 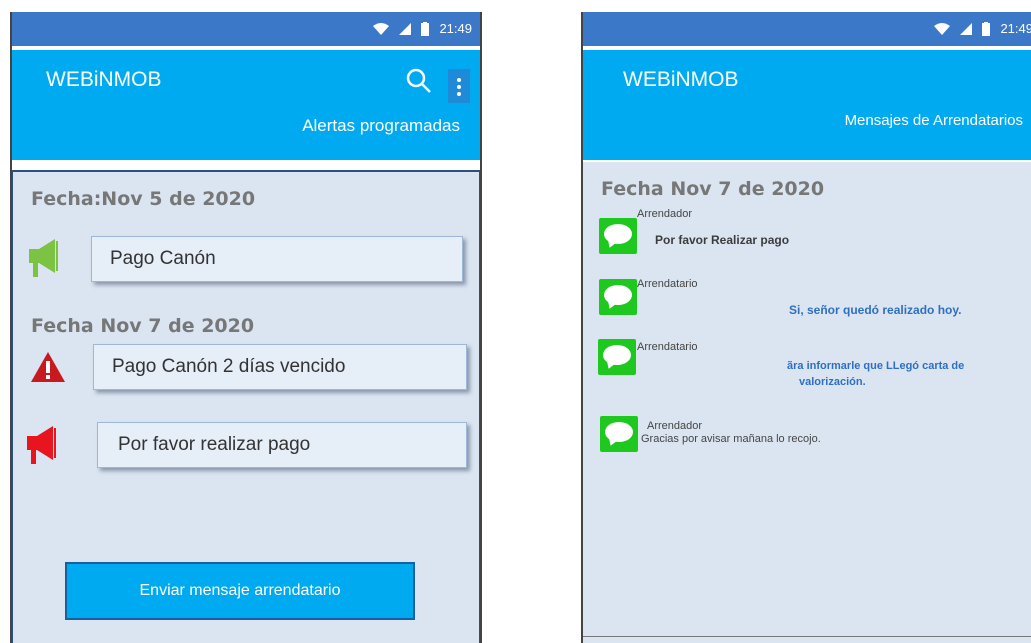 What do you see at coordinates (807, 639) in the screenshot?
I see `divider` at bounding box center [807, 639].